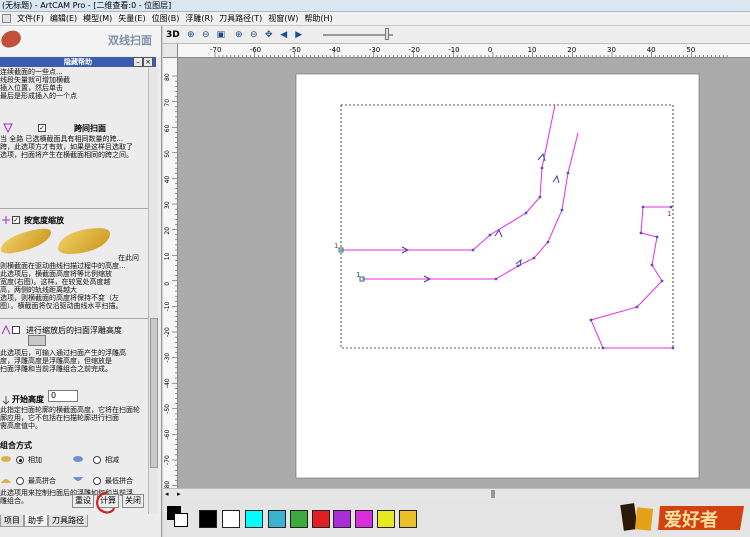 Image resolution: width=750 pixels, height=537 pixels. What do you see at coordinates (167, 103) in the screenshot?
I see `ruler-v-label: 70` at bounding box center [167, 103].